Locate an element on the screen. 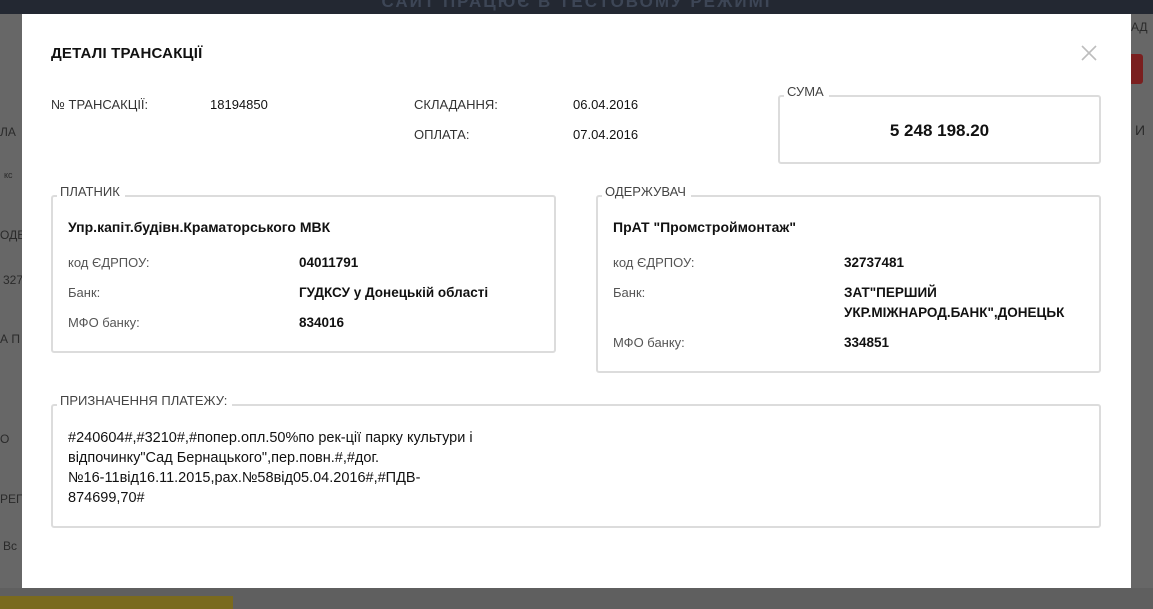 This screenshot has width=1153, height=609. close-icon is located at coordinates (1089, 53).